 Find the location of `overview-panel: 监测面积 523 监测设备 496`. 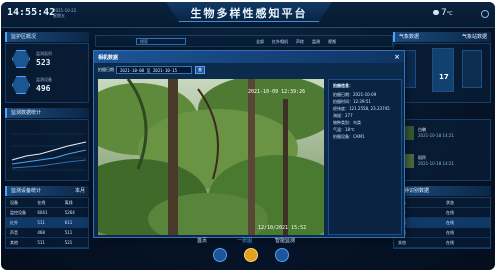

overview-panel: 监测面积 523 监测设备 496 is located at coordinates (47, 73).